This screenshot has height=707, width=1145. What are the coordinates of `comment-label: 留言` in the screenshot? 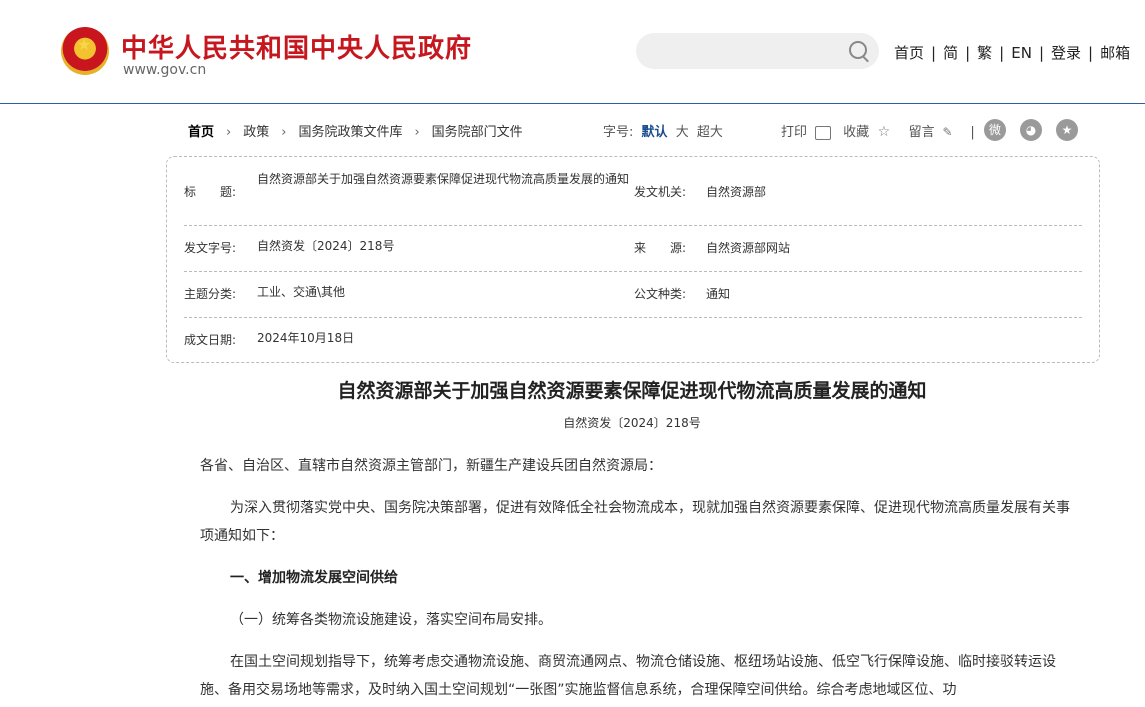 It's located at (921, 132).